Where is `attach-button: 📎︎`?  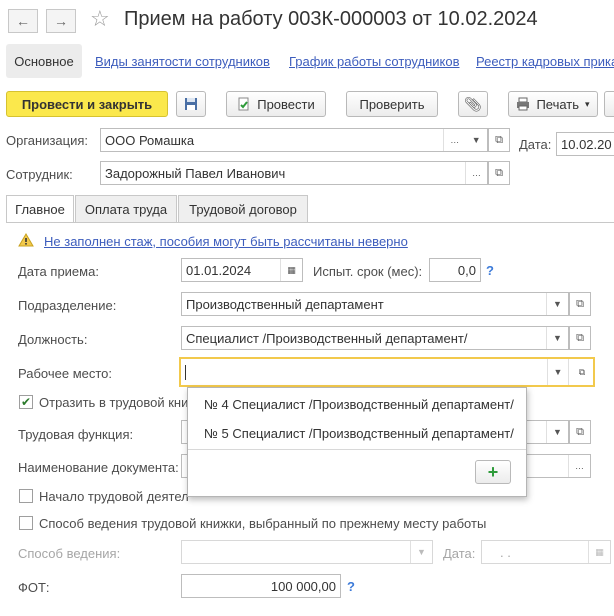 attach-button: 📎︎ is located at coordinates (473, 104).